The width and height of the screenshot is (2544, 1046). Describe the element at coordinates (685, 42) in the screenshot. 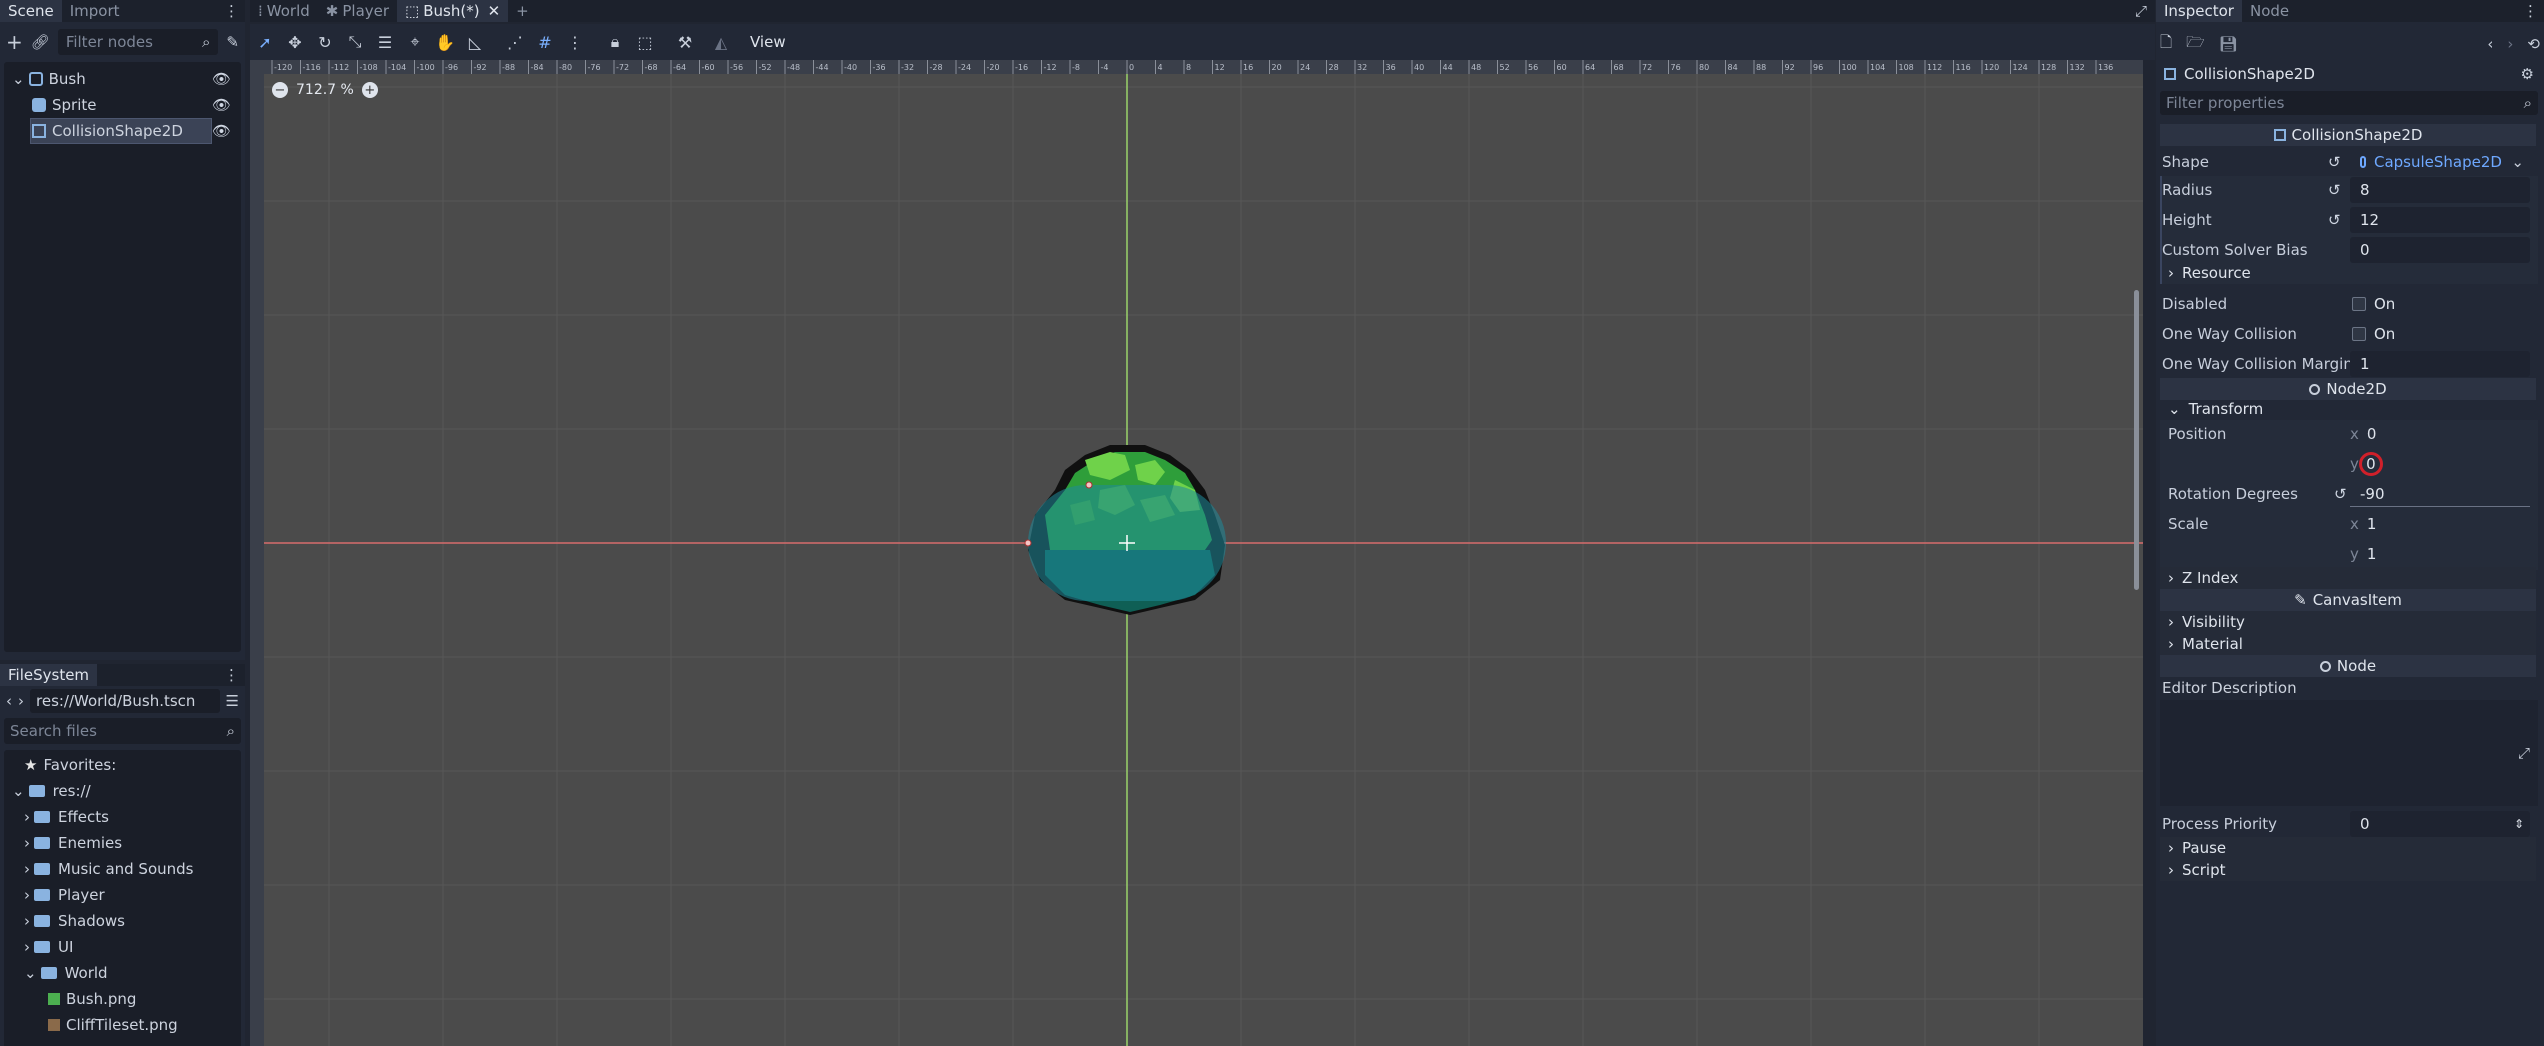

I see `skeleton-icon: ⚒` at that location.